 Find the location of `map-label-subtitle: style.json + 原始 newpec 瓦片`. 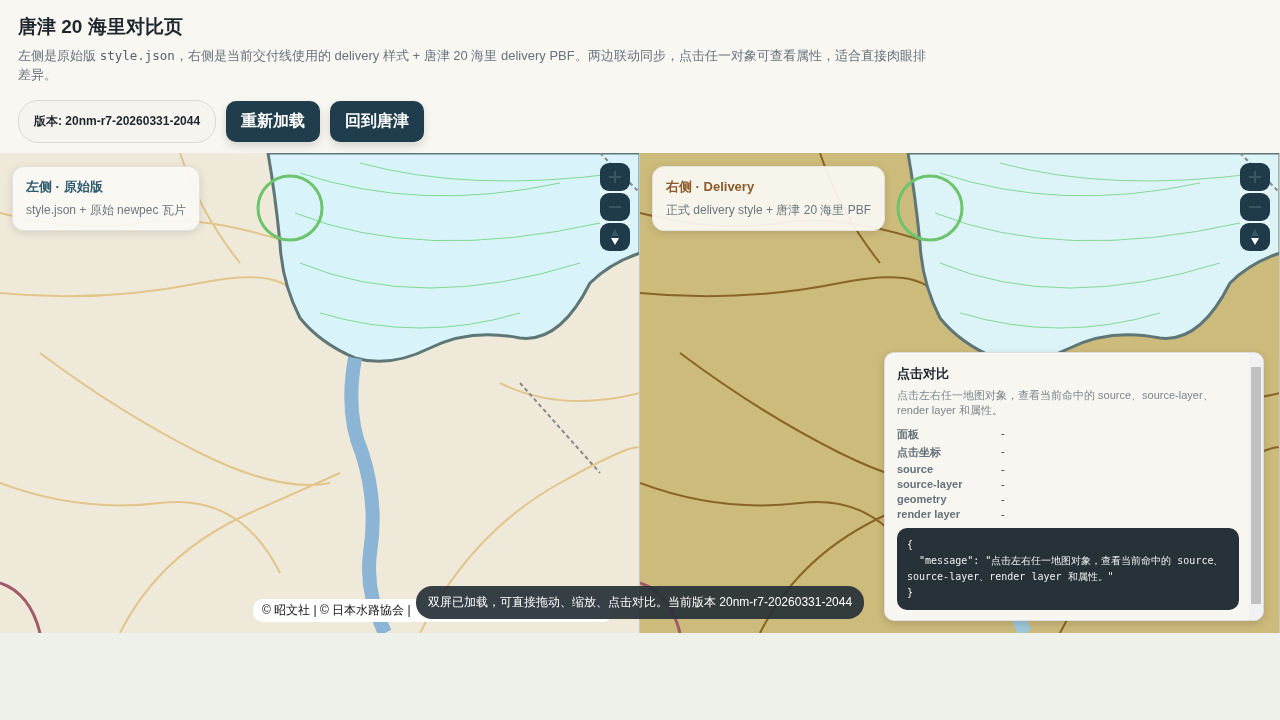

map-label-subtitle: style.json + 原始 newpec 瓦片 is located at coordinates (106, 210).